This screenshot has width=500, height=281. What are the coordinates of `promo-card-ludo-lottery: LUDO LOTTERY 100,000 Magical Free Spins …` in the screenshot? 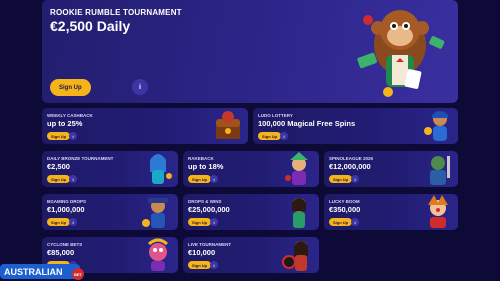 It's located at (355, 126).